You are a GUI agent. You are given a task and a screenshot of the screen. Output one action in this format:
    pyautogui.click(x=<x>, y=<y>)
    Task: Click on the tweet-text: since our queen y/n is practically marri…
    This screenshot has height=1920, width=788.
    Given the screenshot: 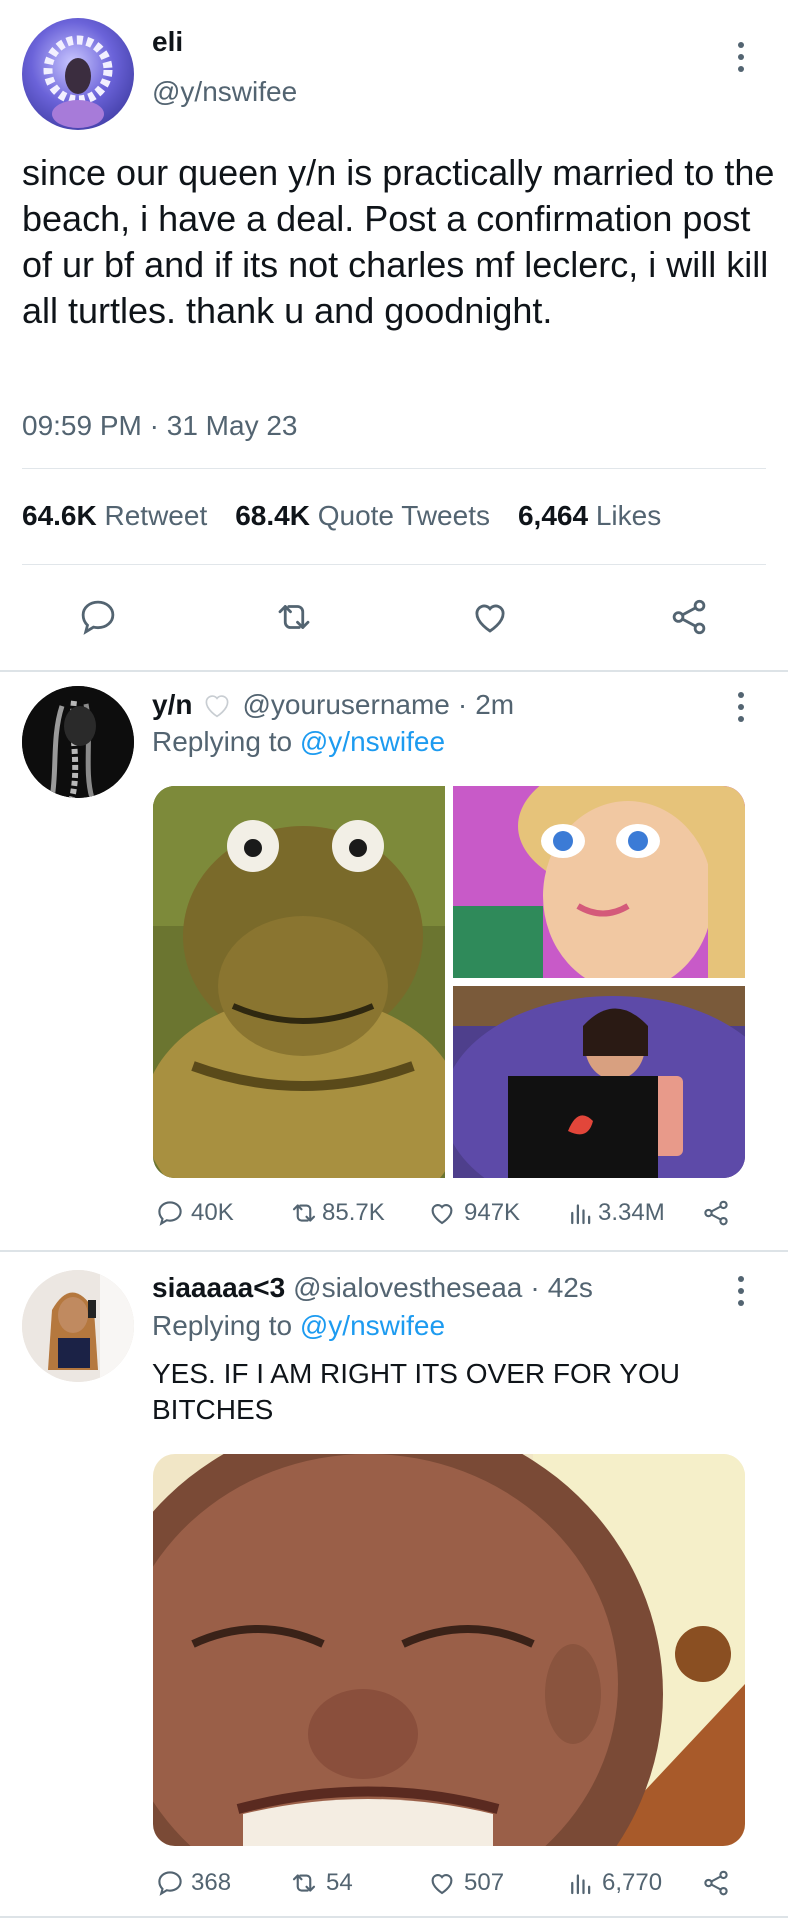 What is the action you would take?
    pyautogui.click(x=398, y=241)
    